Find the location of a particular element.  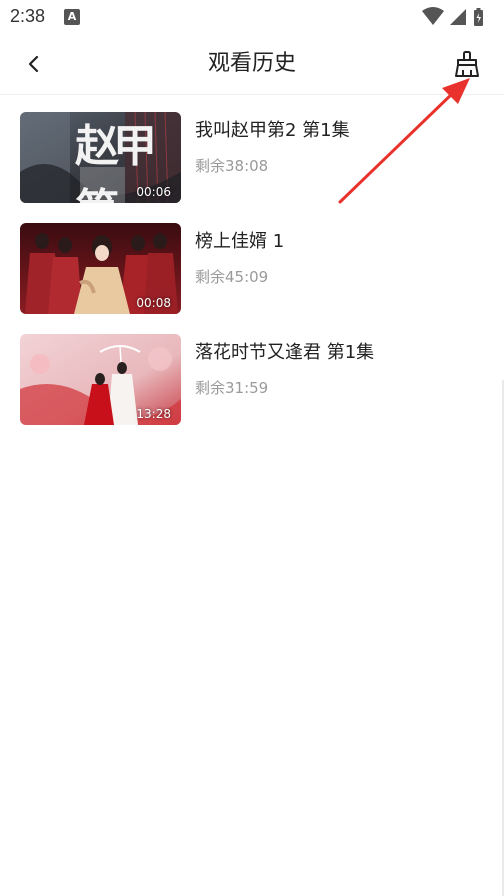

video-title: 落花时节又逢君 第1集 is located at coordinates (285, 352).